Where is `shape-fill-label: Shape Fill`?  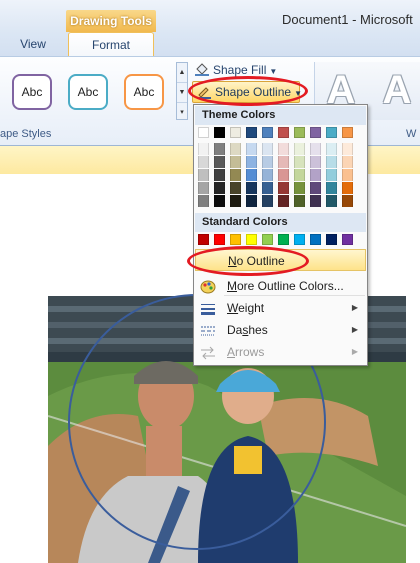
shape-fill-label: Shape Fill is located at coordinates (240, 70).